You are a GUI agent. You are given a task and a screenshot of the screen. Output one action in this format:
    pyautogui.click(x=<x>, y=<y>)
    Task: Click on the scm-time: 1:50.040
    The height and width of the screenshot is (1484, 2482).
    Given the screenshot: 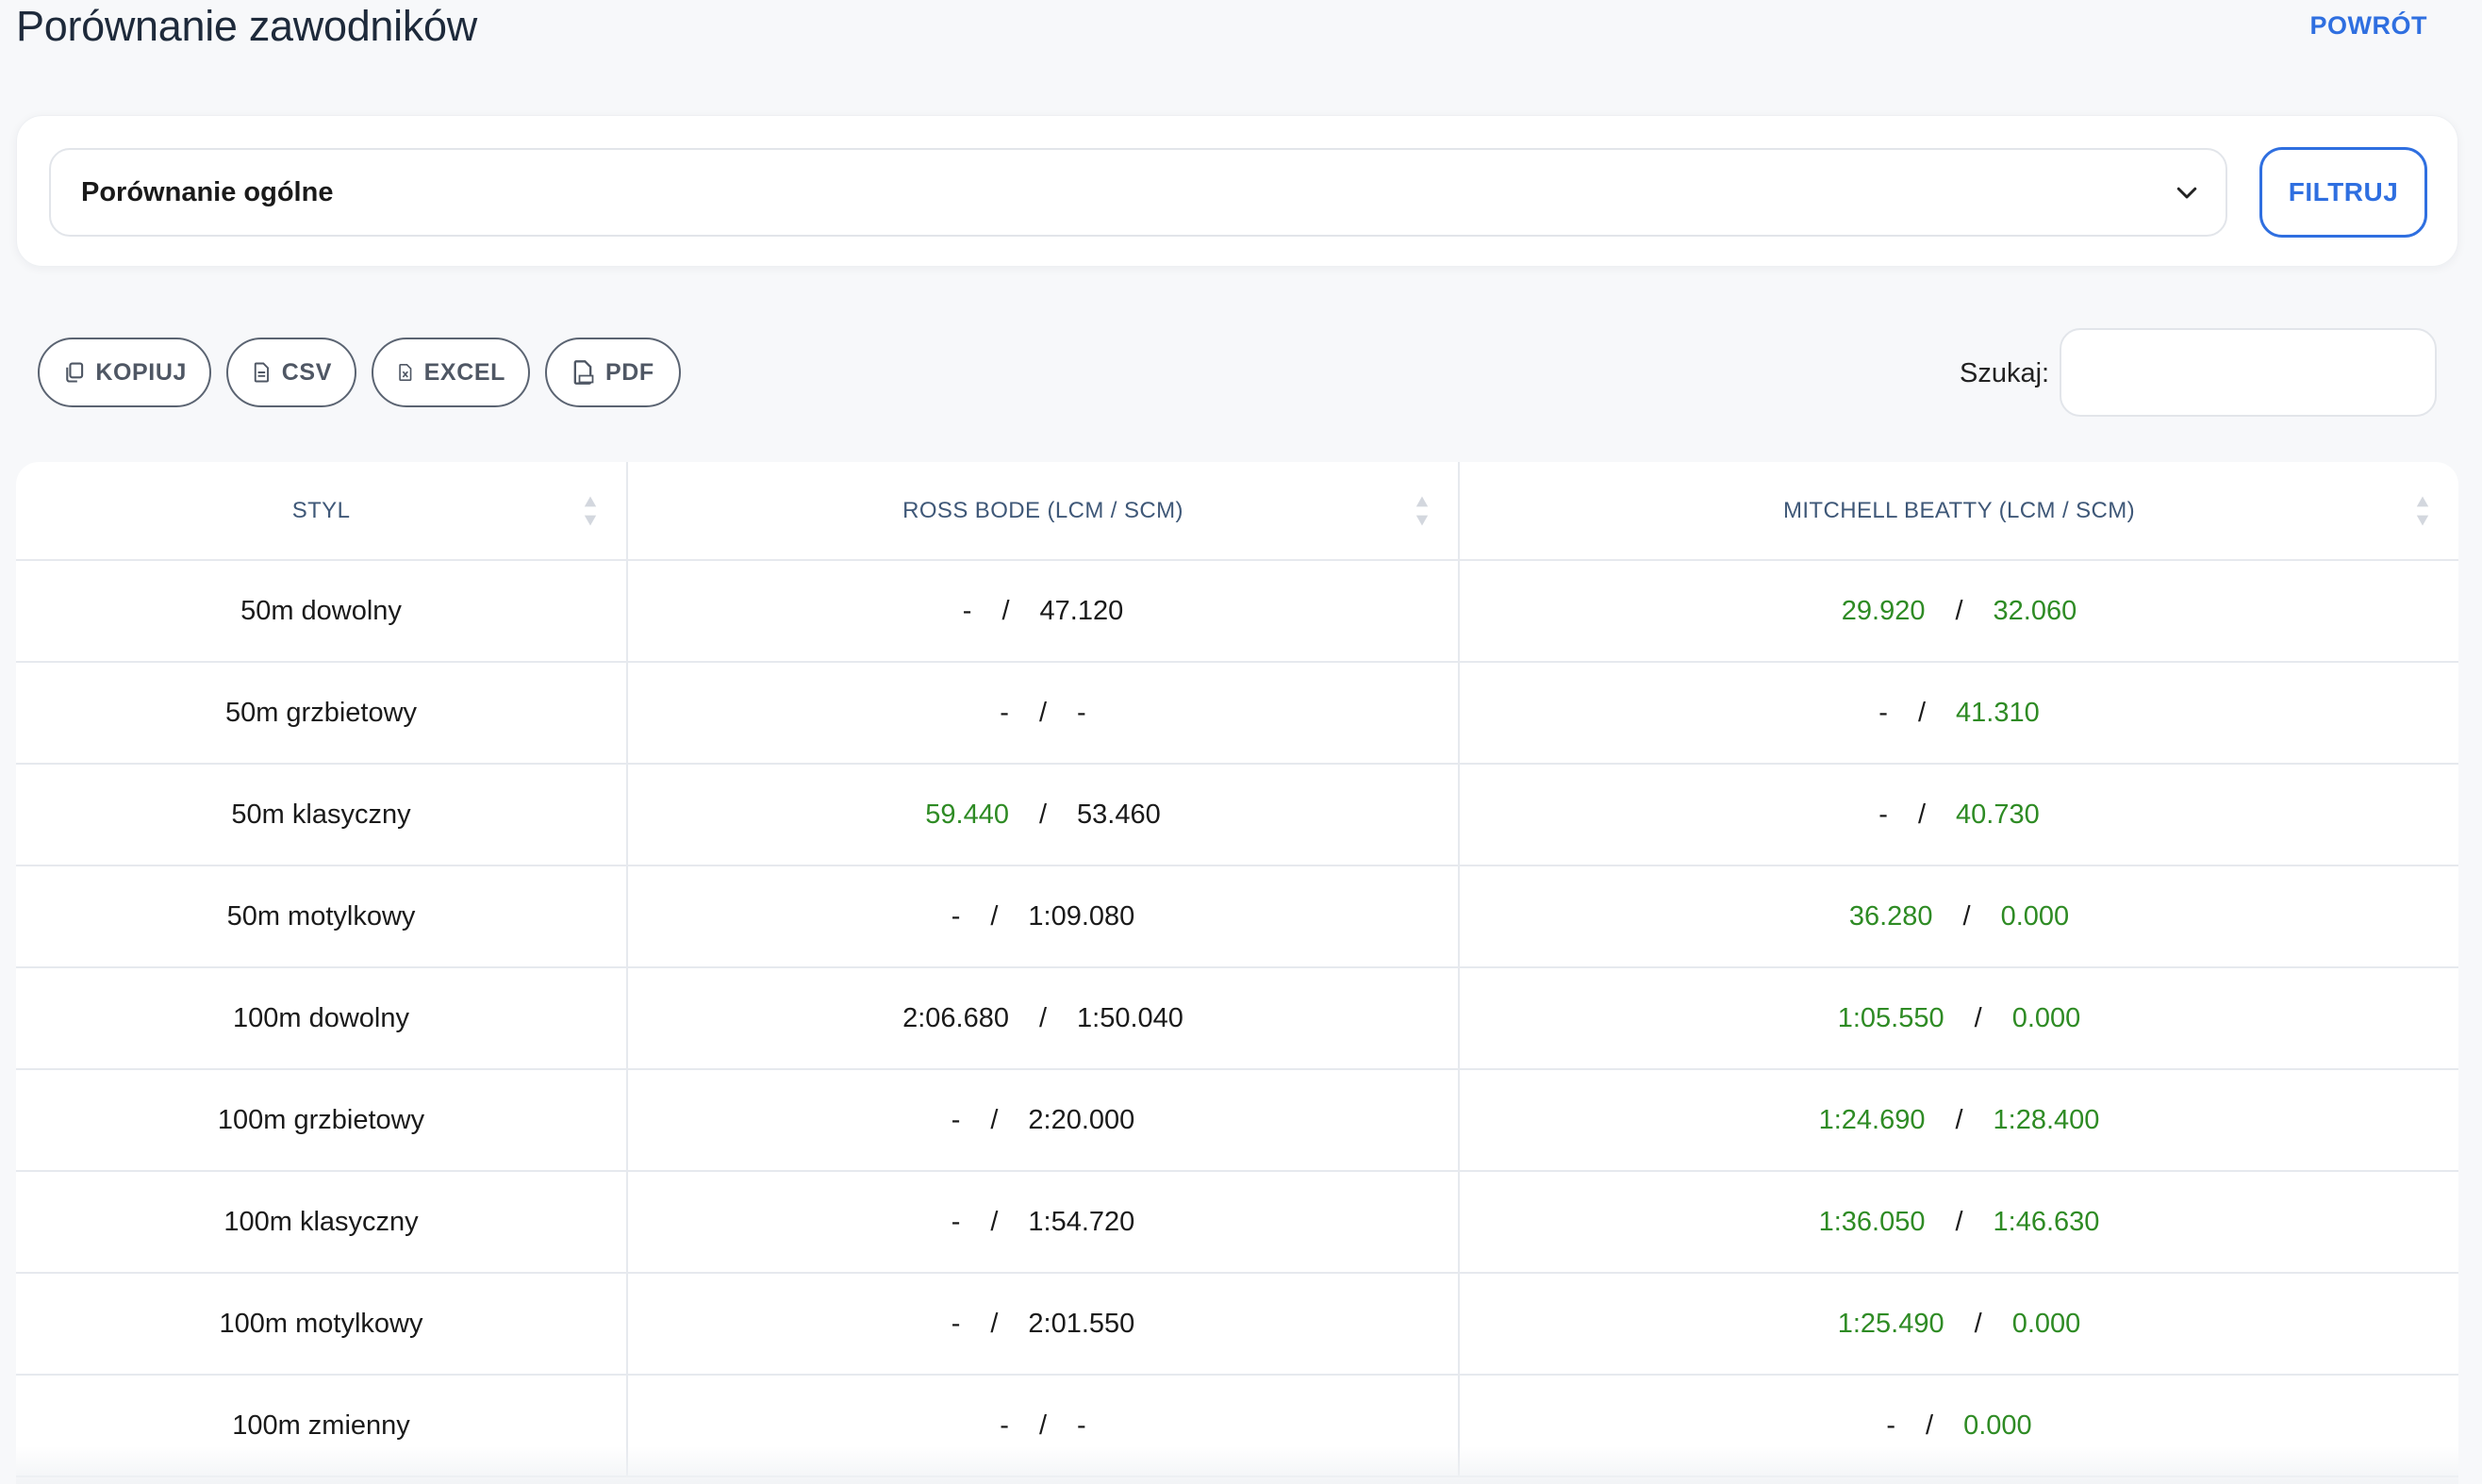 What is the action you would take?
    pyautogui.click(x=1130, y=1018)
    